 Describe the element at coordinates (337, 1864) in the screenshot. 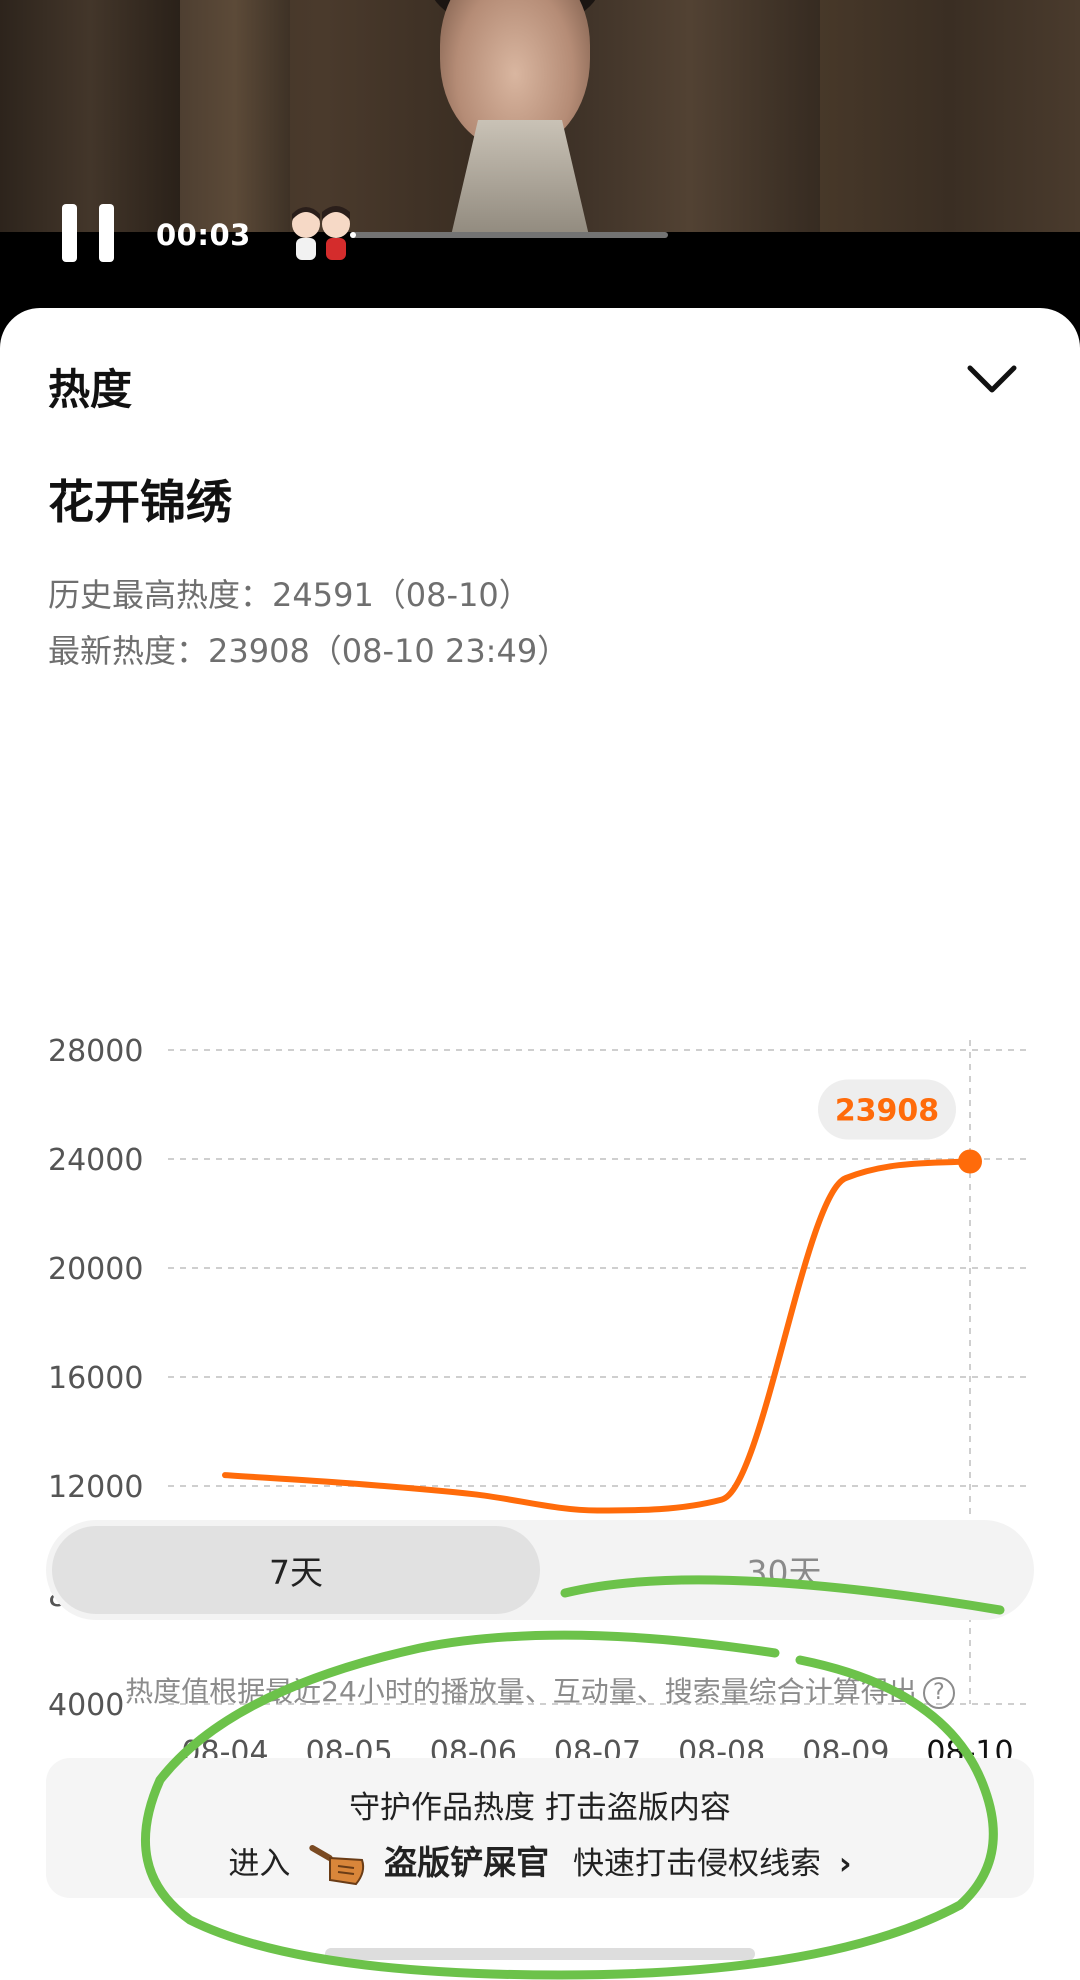

I see `shovel-icon` at that location.